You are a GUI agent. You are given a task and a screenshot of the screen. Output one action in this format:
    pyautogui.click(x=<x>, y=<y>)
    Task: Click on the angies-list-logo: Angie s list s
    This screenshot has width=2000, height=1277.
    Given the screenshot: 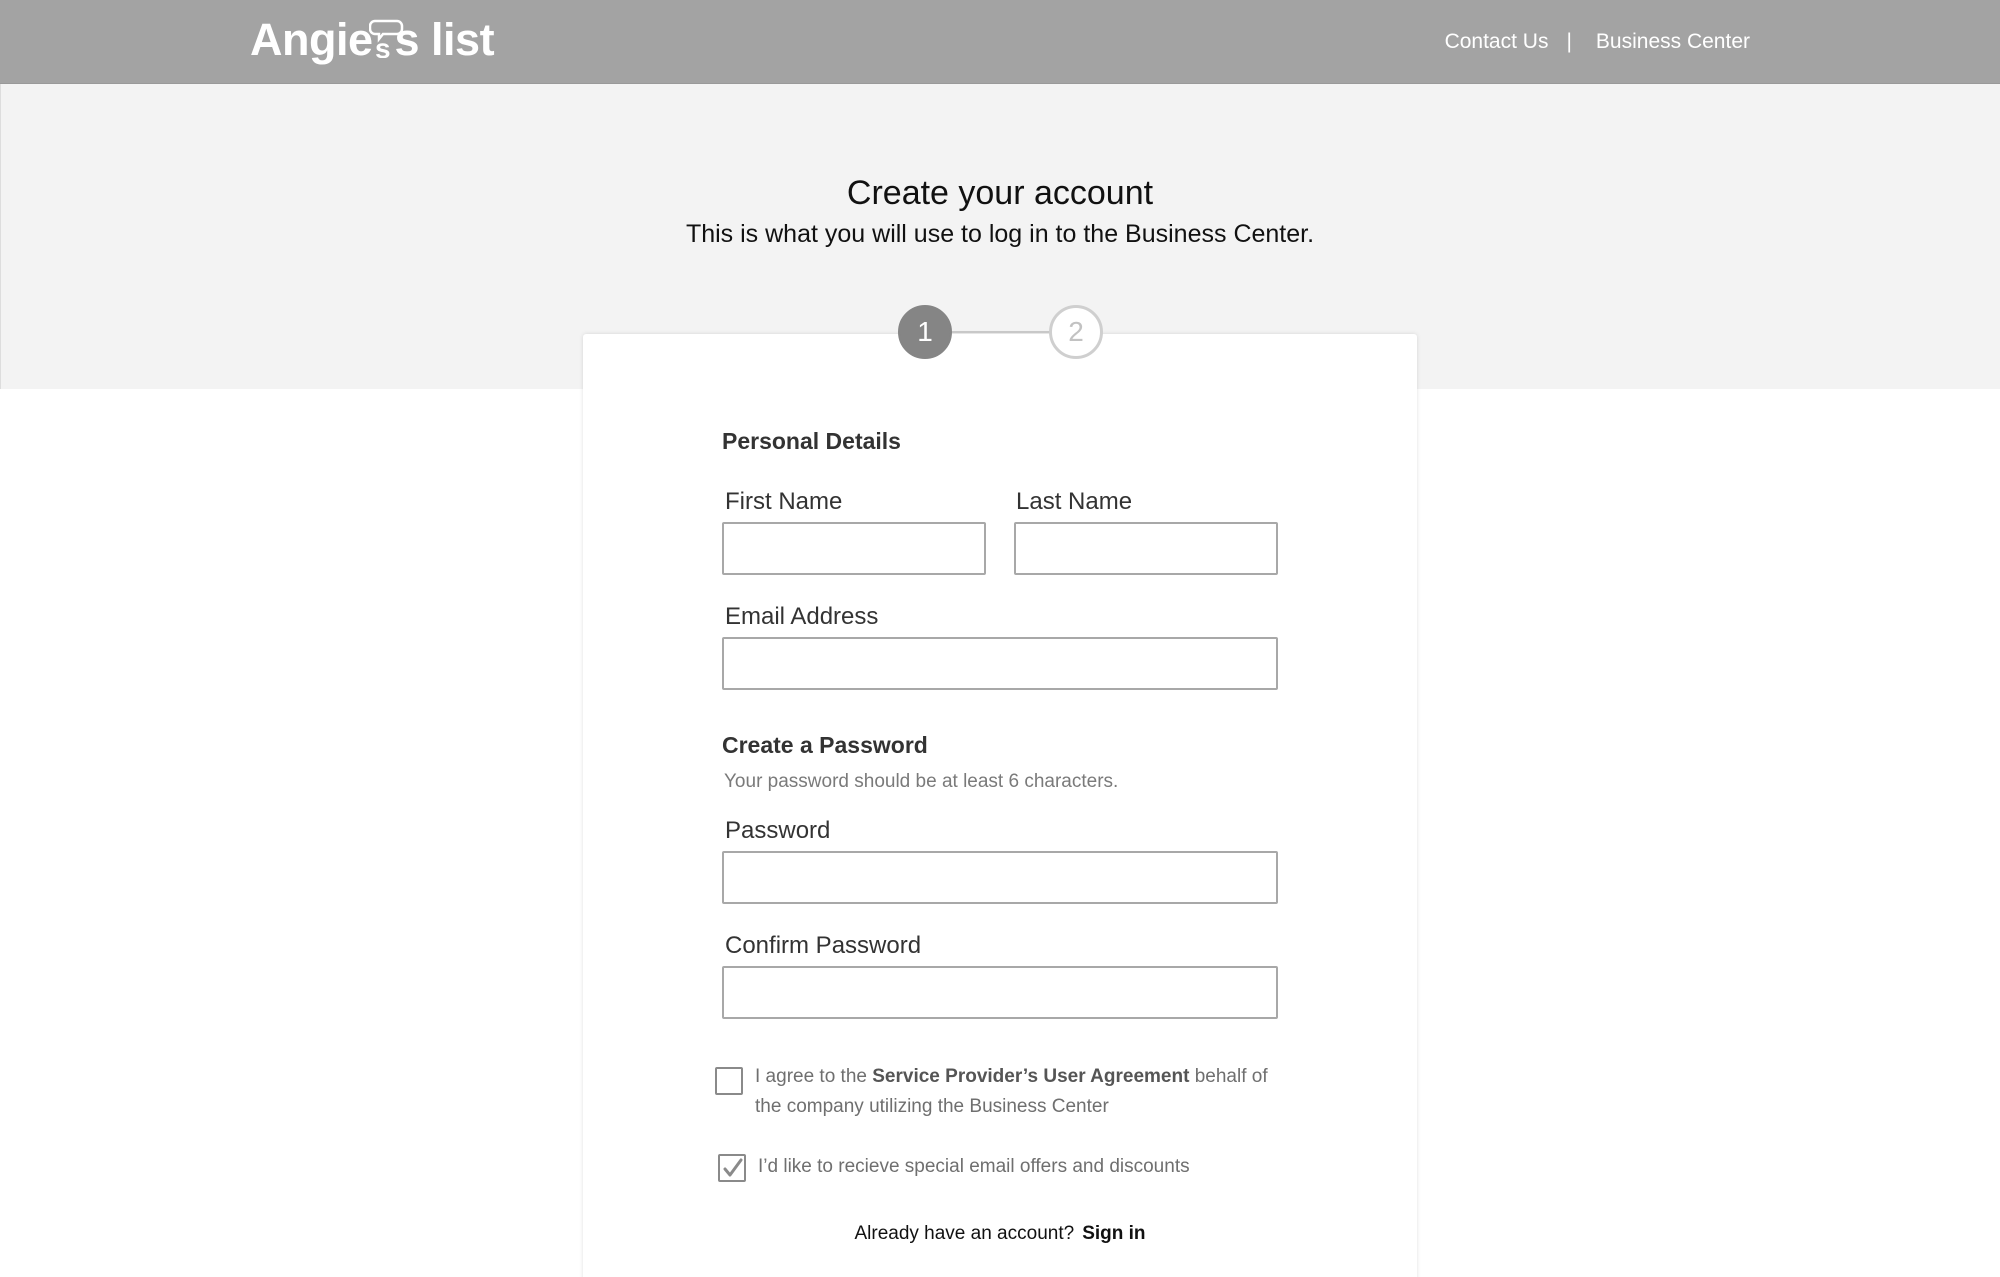 What is the action you would take?
    pyautogui.click(x=372, y=40)
    